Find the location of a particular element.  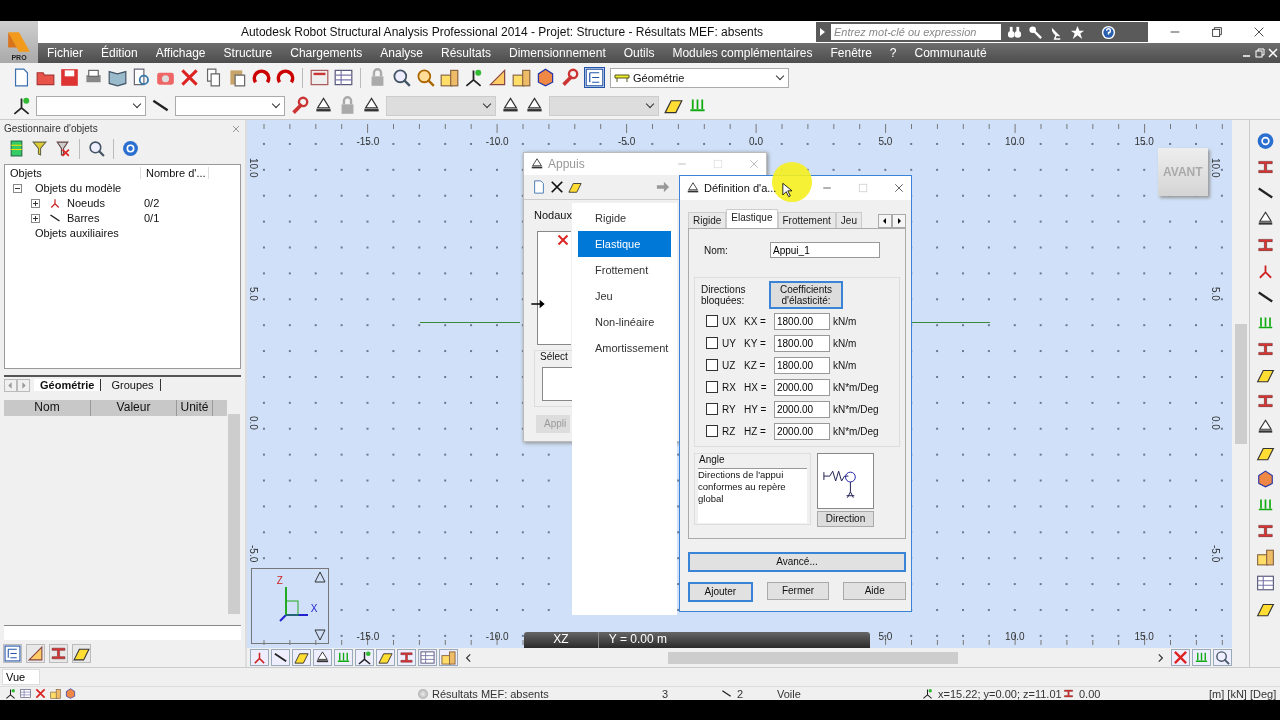

status-field: Voile is located at coordinates (843, 693).